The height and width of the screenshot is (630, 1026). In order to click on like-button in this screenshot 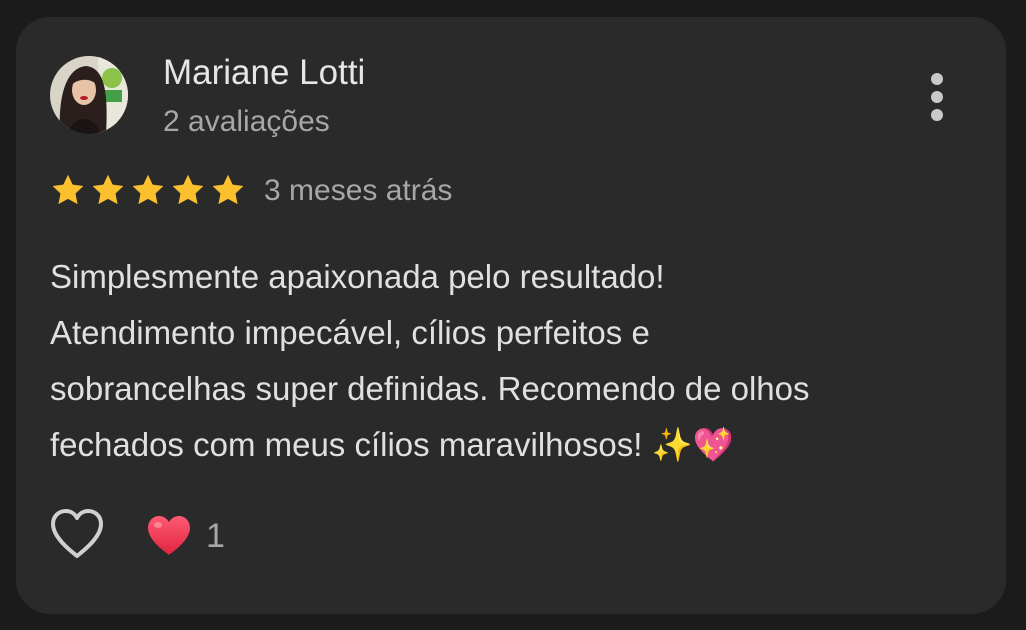, I will do `click(77, 534)`.